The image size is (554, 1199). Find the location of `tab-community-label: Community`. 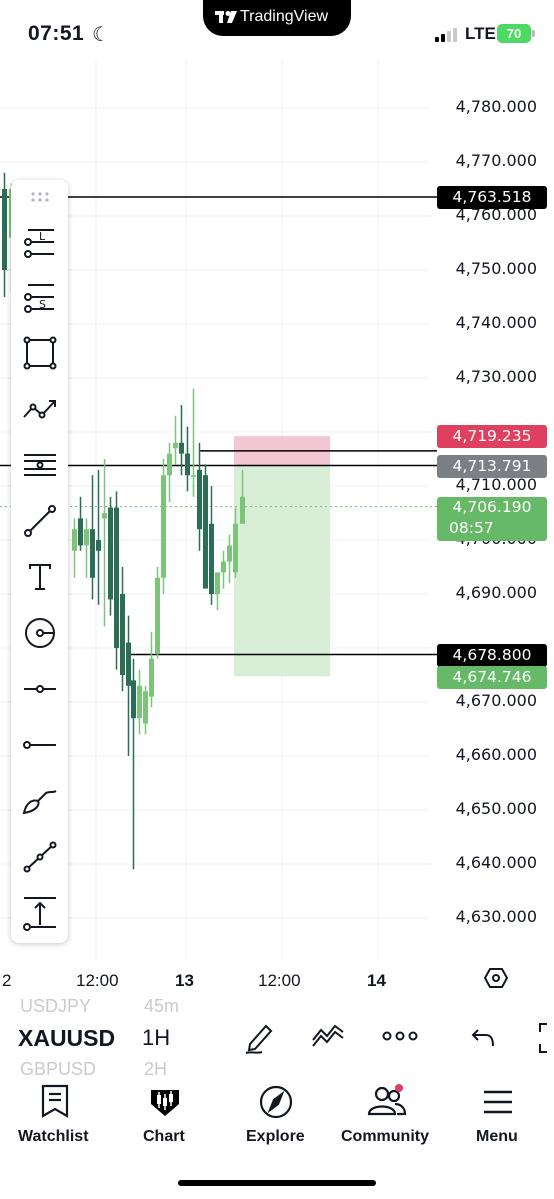

tab-community-label: Community is located at coordinates (385, 1136).